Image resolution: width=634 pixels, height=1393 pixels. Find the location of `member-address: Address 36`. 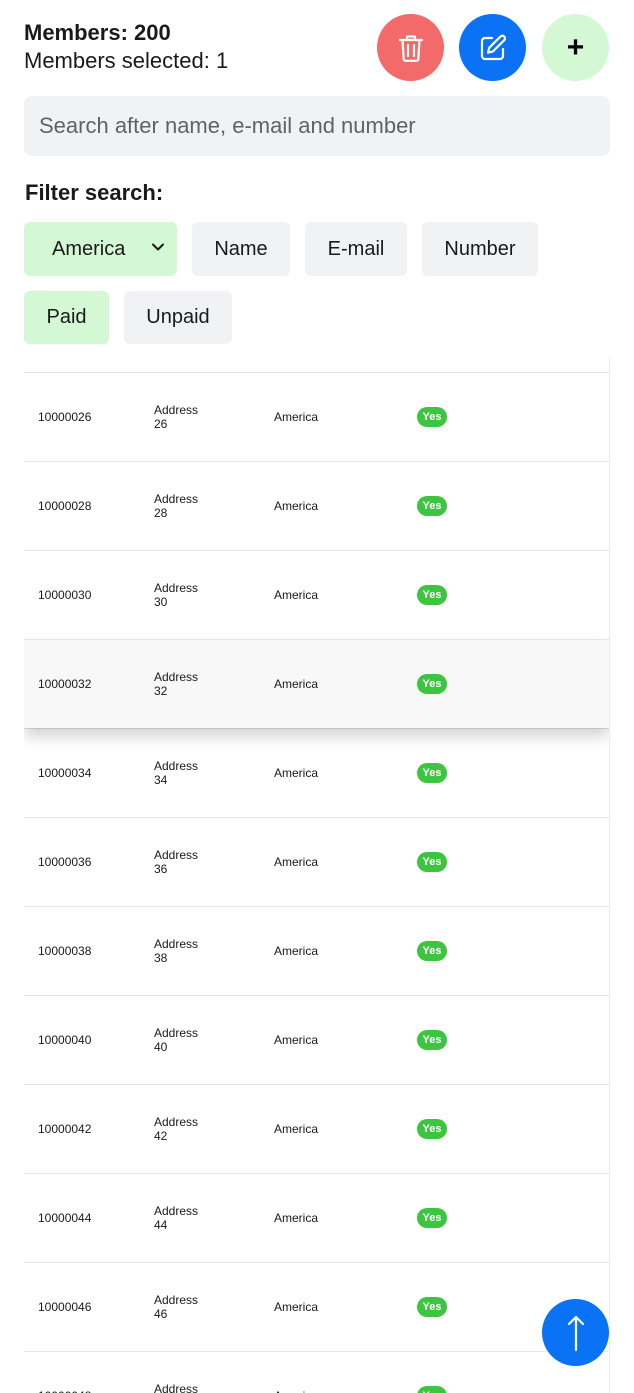

member-address: Address 36 is located at coordinates (184, 862).